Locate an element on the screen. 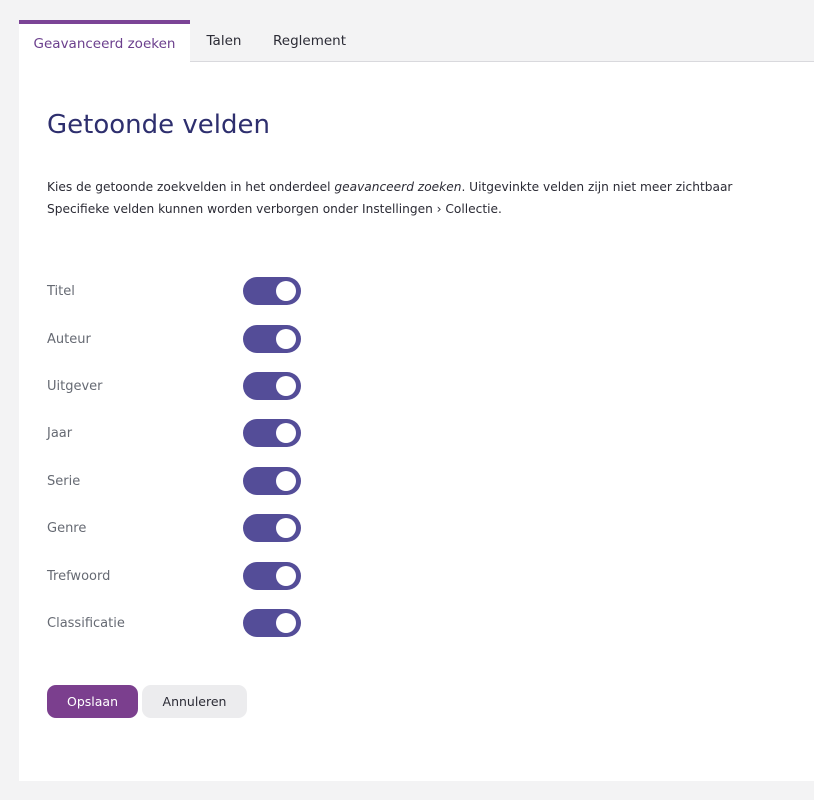 This screenshot has height=800, width=814. field-row-serie: Serie is located at coordinates (177, 481).